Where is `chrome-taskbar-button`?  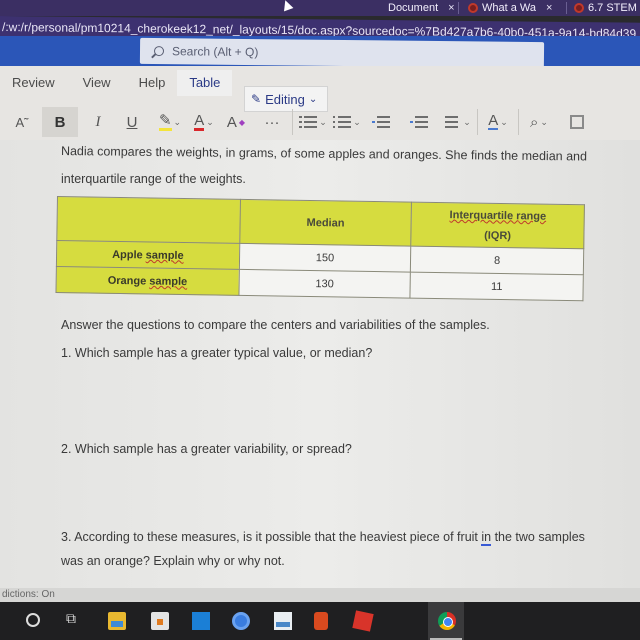
chrome-taskbar-button is located at coordinates (446, 621).